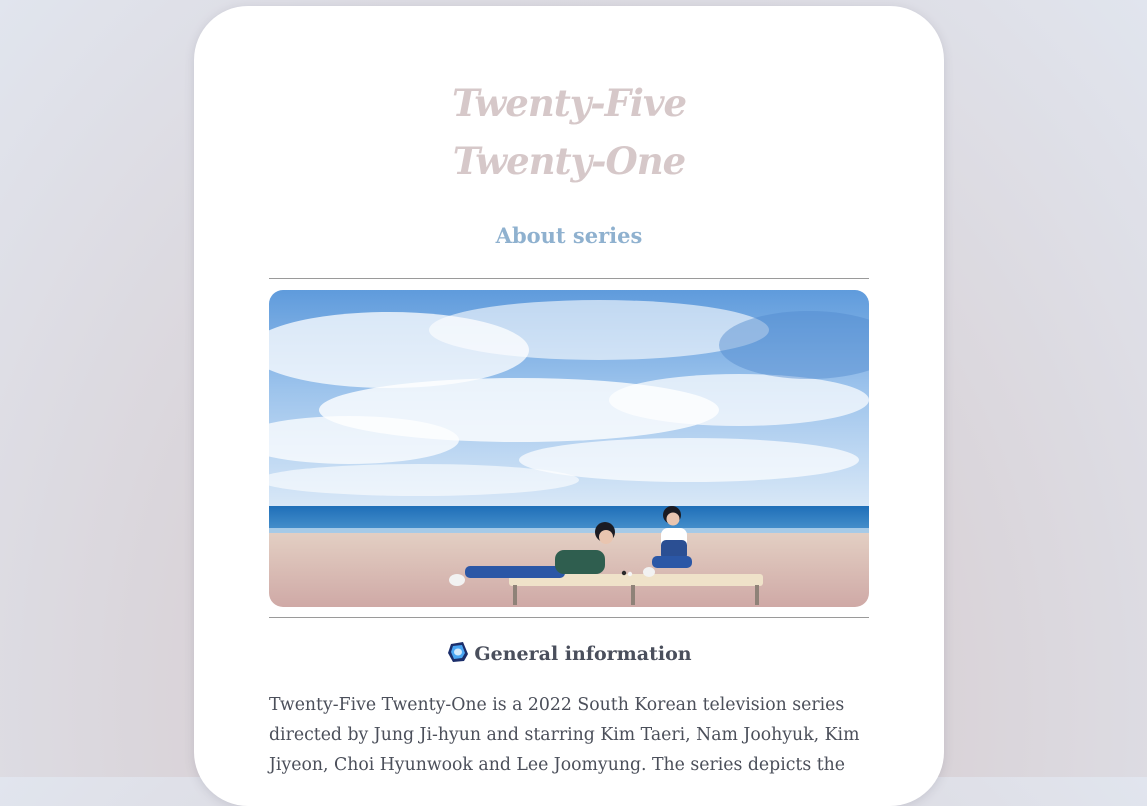 The width and height of the screenshot is (1147, 806). Describe the element at coordinates (569, 103) in the screenshot. I see `title-line-1: Twenty-Five` at that location.